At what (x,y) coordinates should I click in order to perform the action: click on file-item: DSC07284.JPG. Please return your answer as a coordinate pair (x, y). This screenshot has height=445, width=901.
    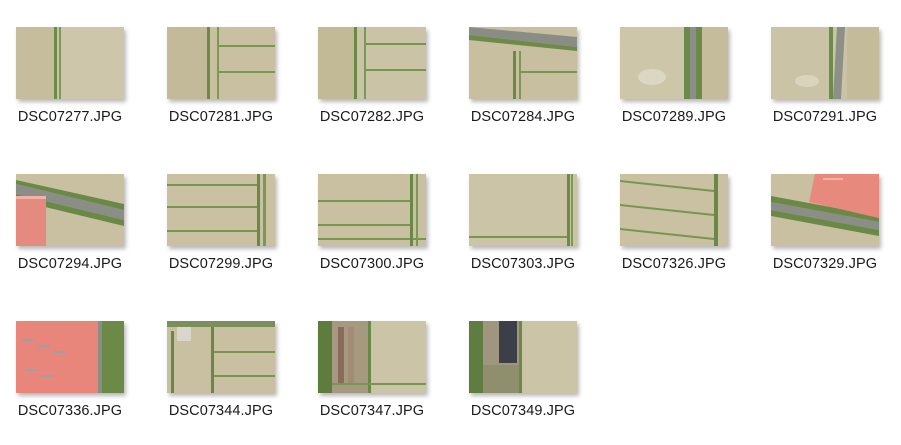
    Looking at the image, I should click on (526, 68).